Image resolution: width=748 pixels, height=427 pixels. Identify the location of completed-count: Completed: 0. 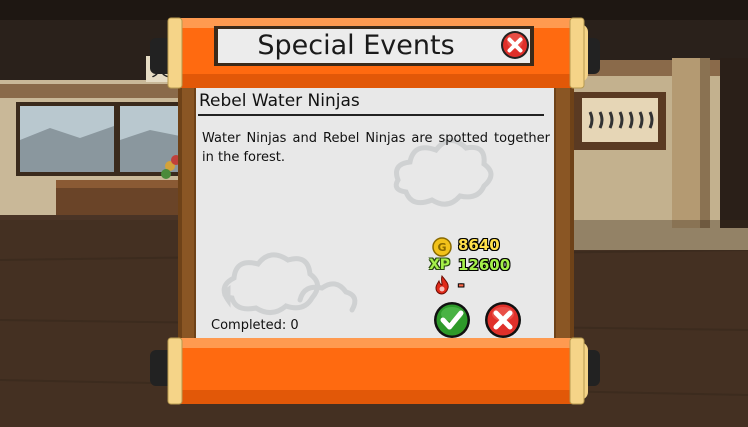
(255, 325).